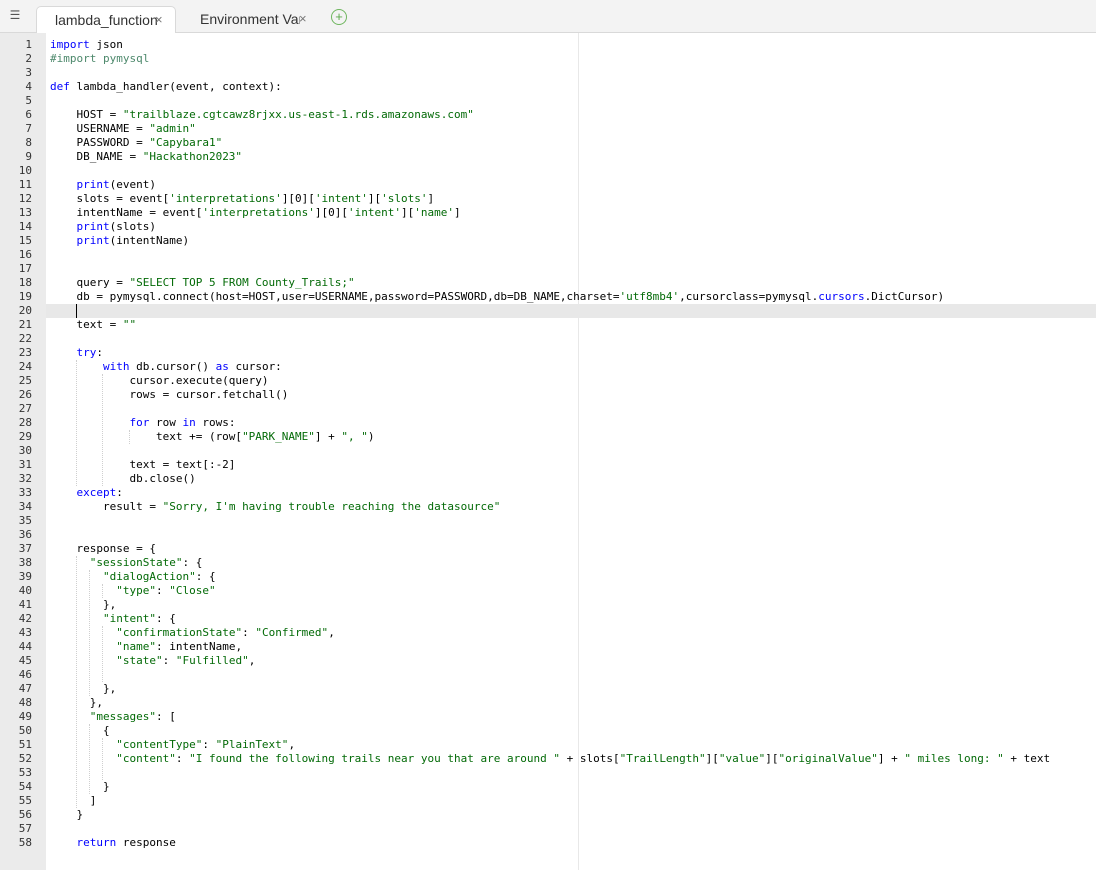 The width and height of the screenshot is (1096, 870). What do you see at coordinates (457, 212) in the screenshot?
I see `code-token: ]` at bounding box center [457, 212].